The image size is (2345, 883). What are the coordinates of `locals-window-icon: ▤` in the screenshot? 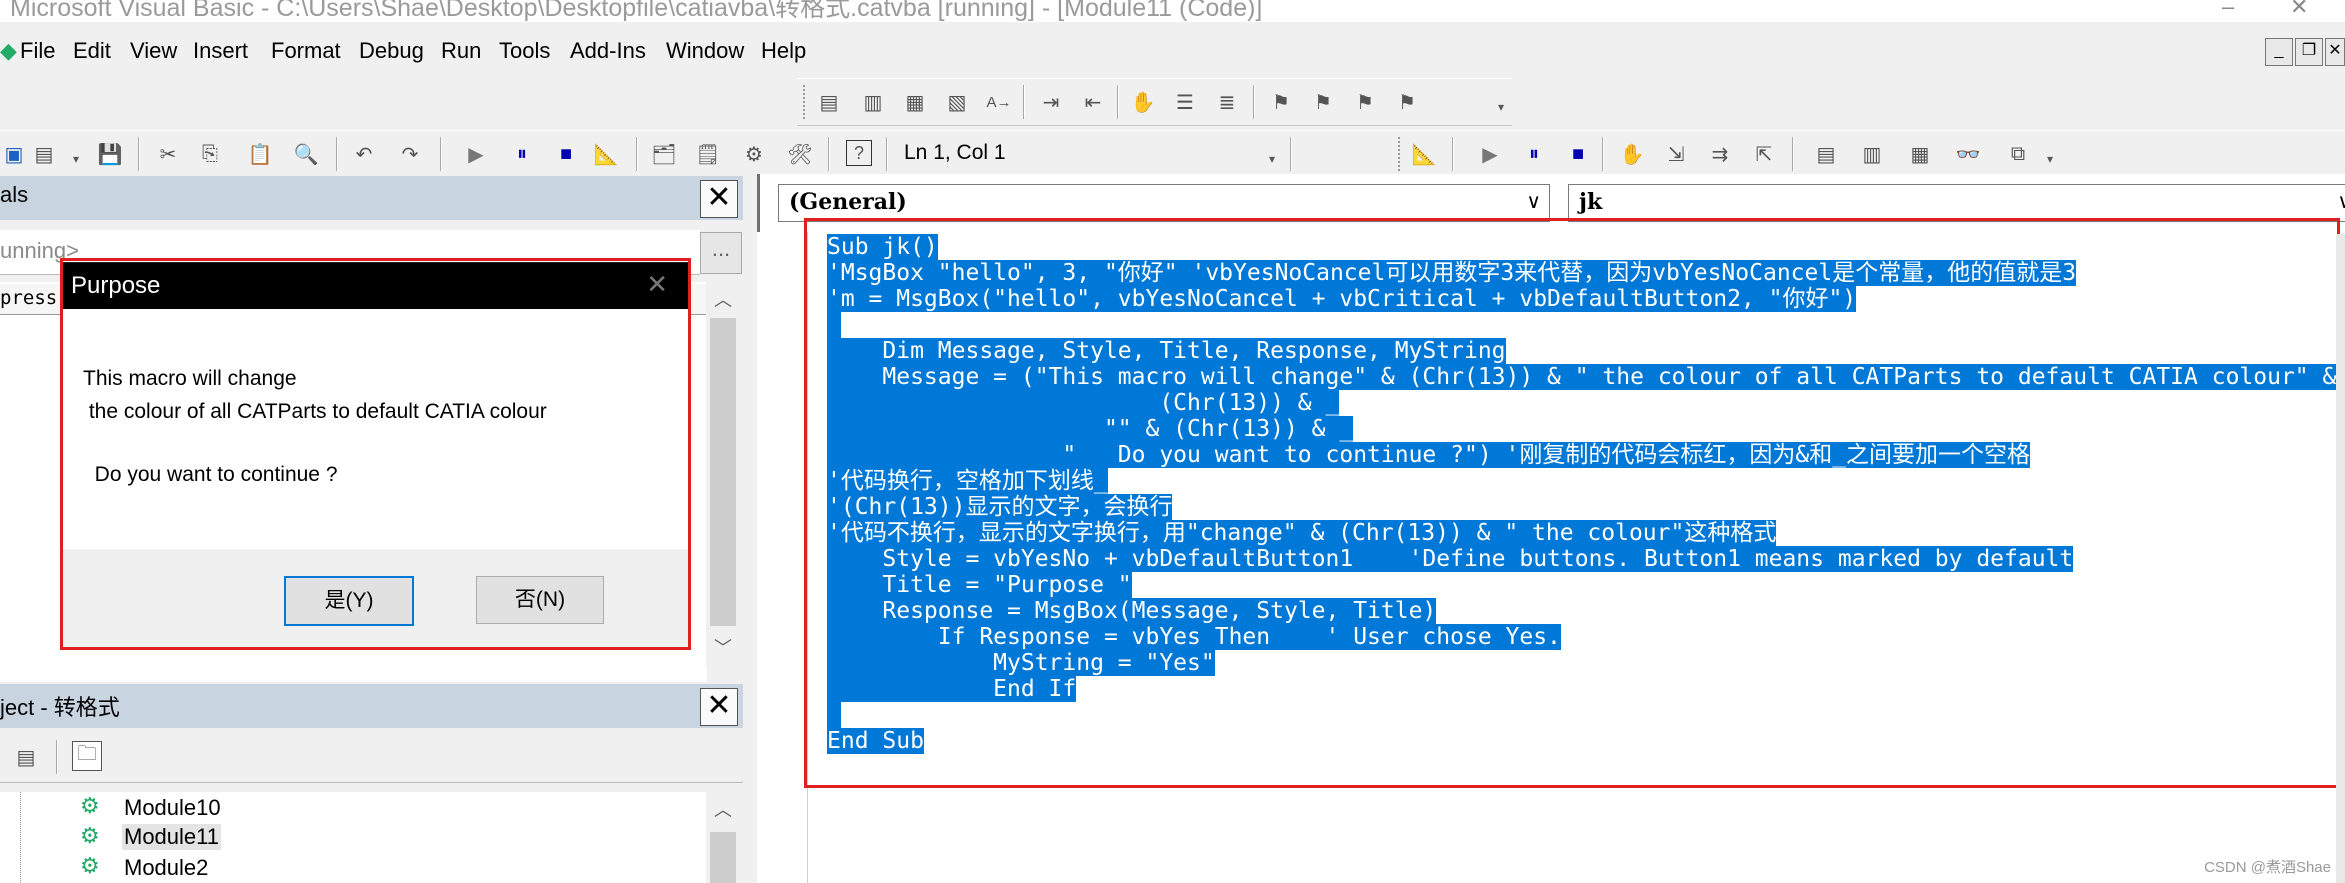 It's located at (1826, 154).